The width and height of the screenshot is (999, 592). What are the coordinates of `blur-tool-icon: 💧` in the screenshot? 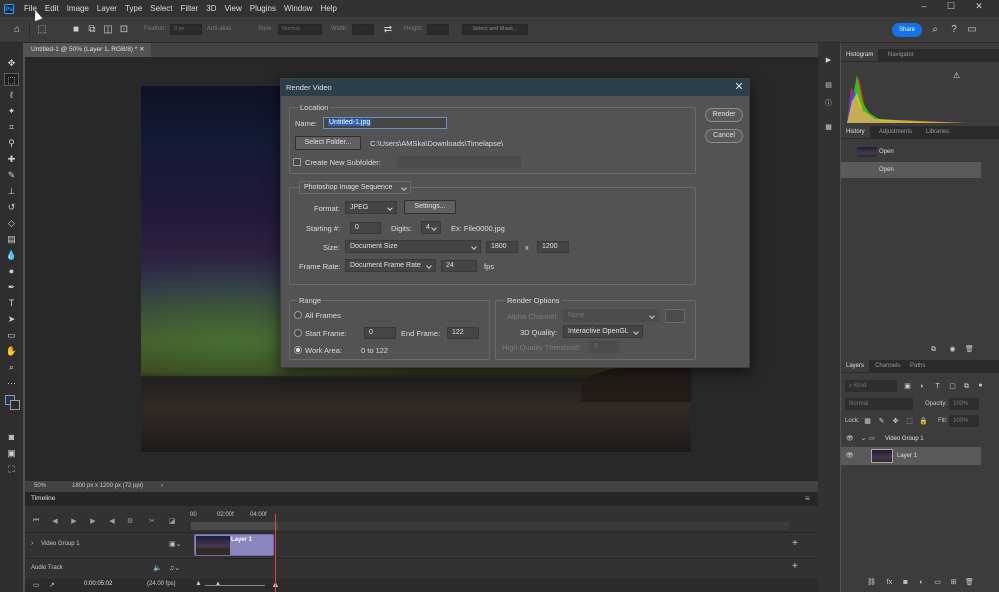 It's located at (11, 255).